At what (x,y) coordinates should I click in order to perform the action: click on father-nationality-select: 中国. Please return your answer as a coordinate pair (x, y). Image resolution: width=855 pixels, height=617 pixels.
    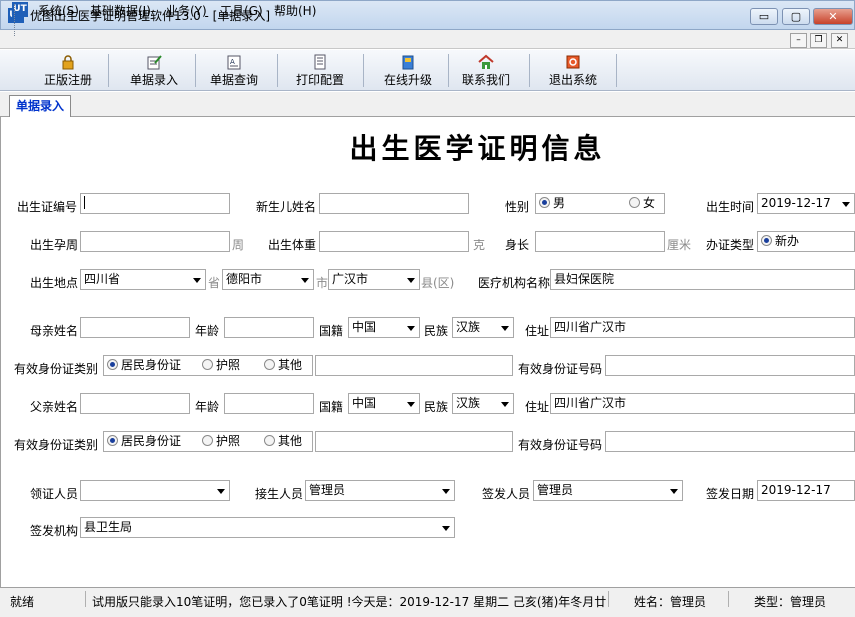
    Looking at the image, I should click on (384, 403).